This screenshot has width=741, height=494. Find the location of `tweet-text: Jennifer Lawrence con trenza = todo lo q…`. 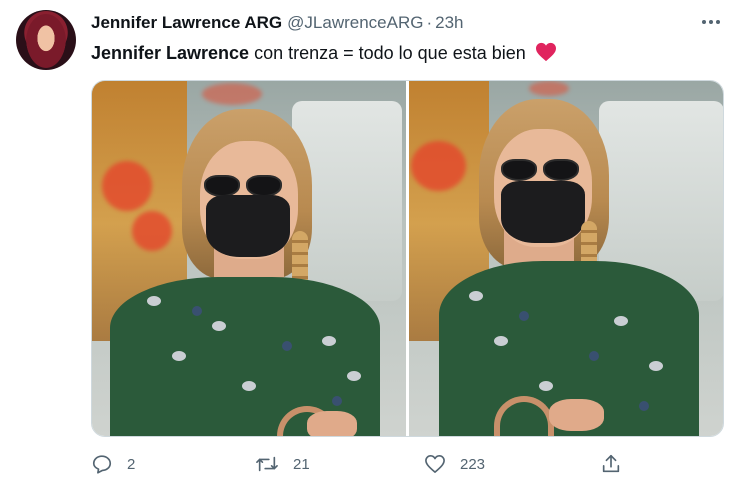

tweet-text: Jennifer Lawrence con trenza = todo lo q… is located at coordinates (324, 53).